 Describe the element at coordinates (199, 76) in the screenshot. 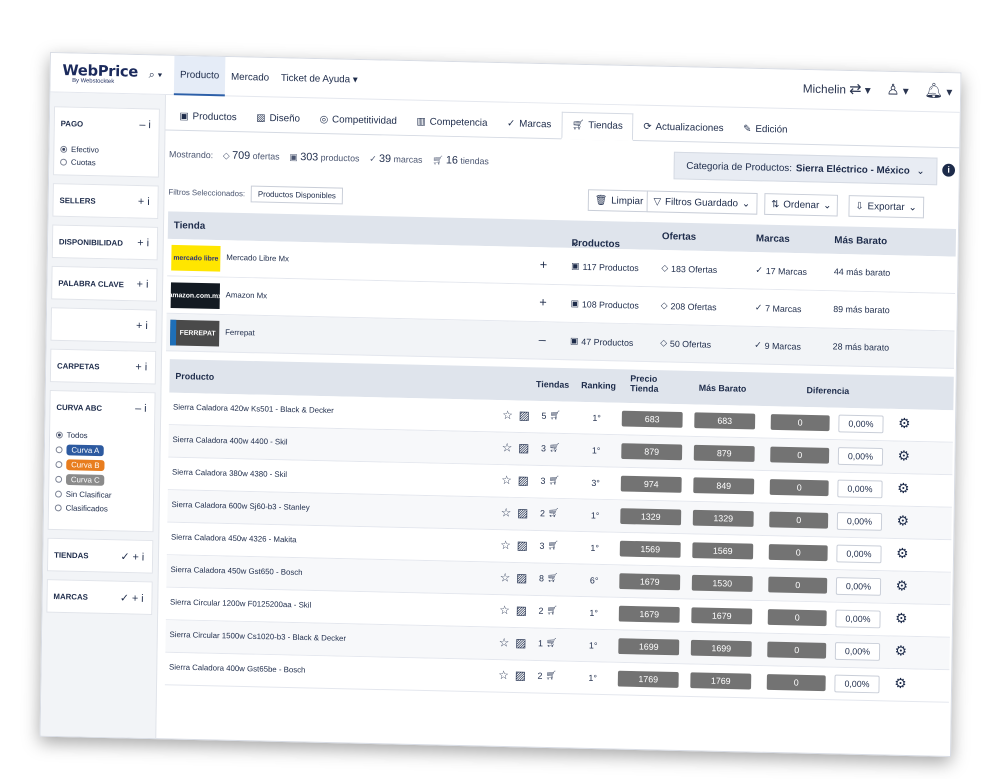

I see `nav-producto: Producto` at that location.